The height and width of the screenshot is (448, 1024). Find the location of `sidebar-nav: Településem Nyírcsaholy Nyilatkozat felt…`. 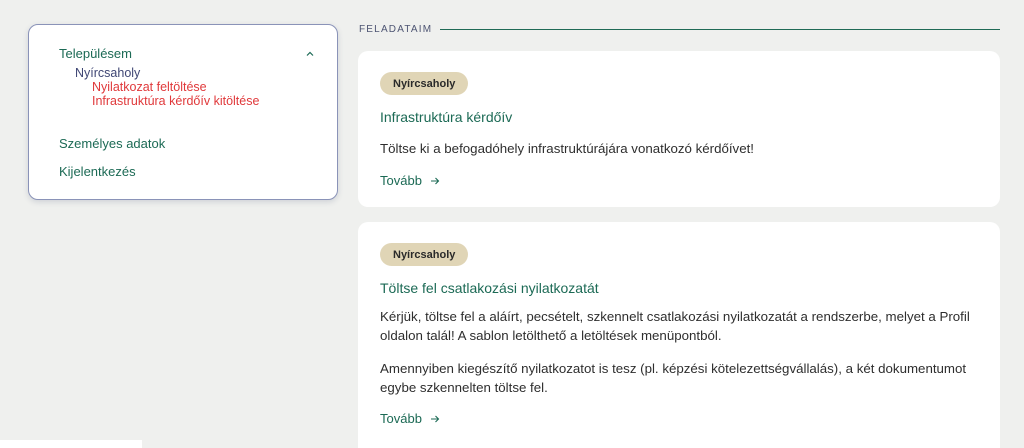

sidebar-nav: Településem Nyírcsaholy Nyilatkozat felt… is located at coordinates (183, 112).